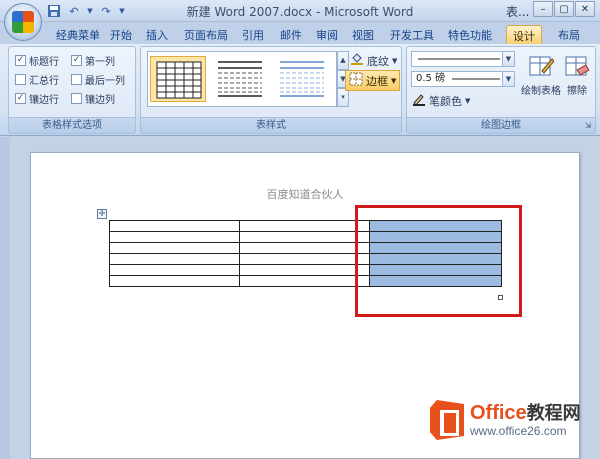 The width and height of the screenshot is (600, 459). Describe the element at coordinates (470, 34) in the screenshot. I see `tab-special-features: 特色功能` at that location.